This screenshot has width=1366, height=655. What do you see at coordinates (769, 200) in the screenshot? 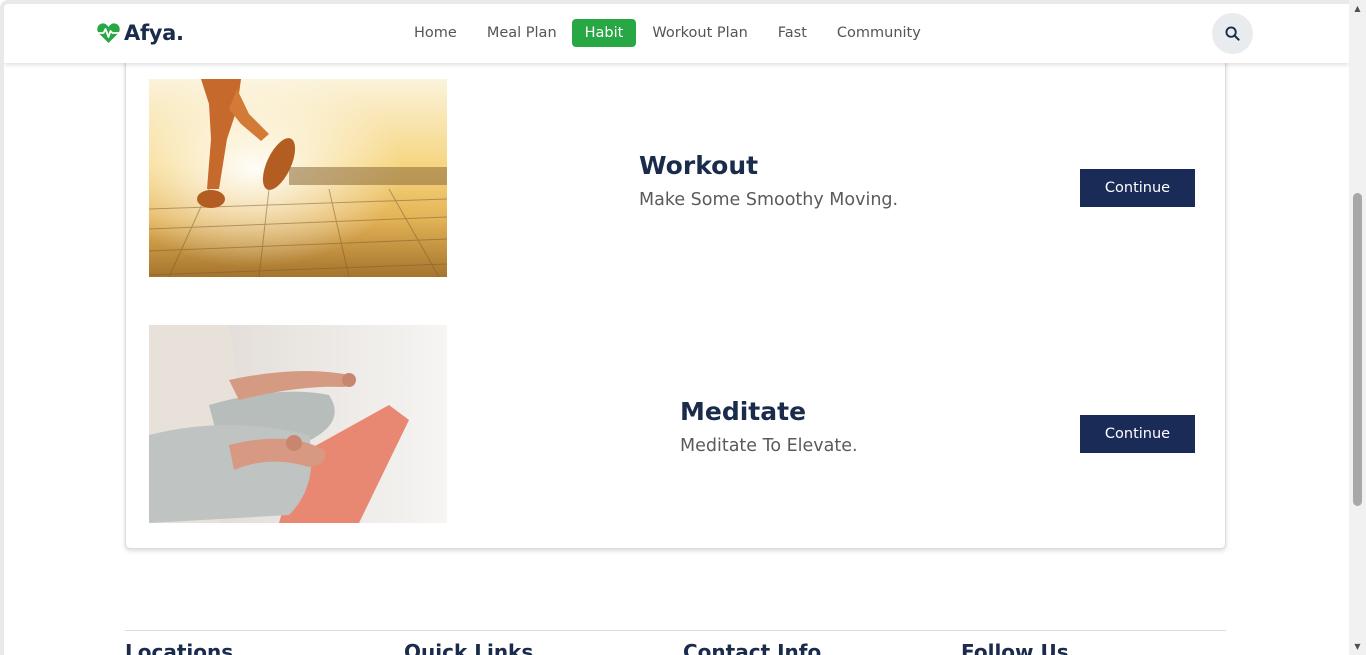
I see `workout-subtitle: Make Some Smoothy Moving.` at bounding box center [769, 200].